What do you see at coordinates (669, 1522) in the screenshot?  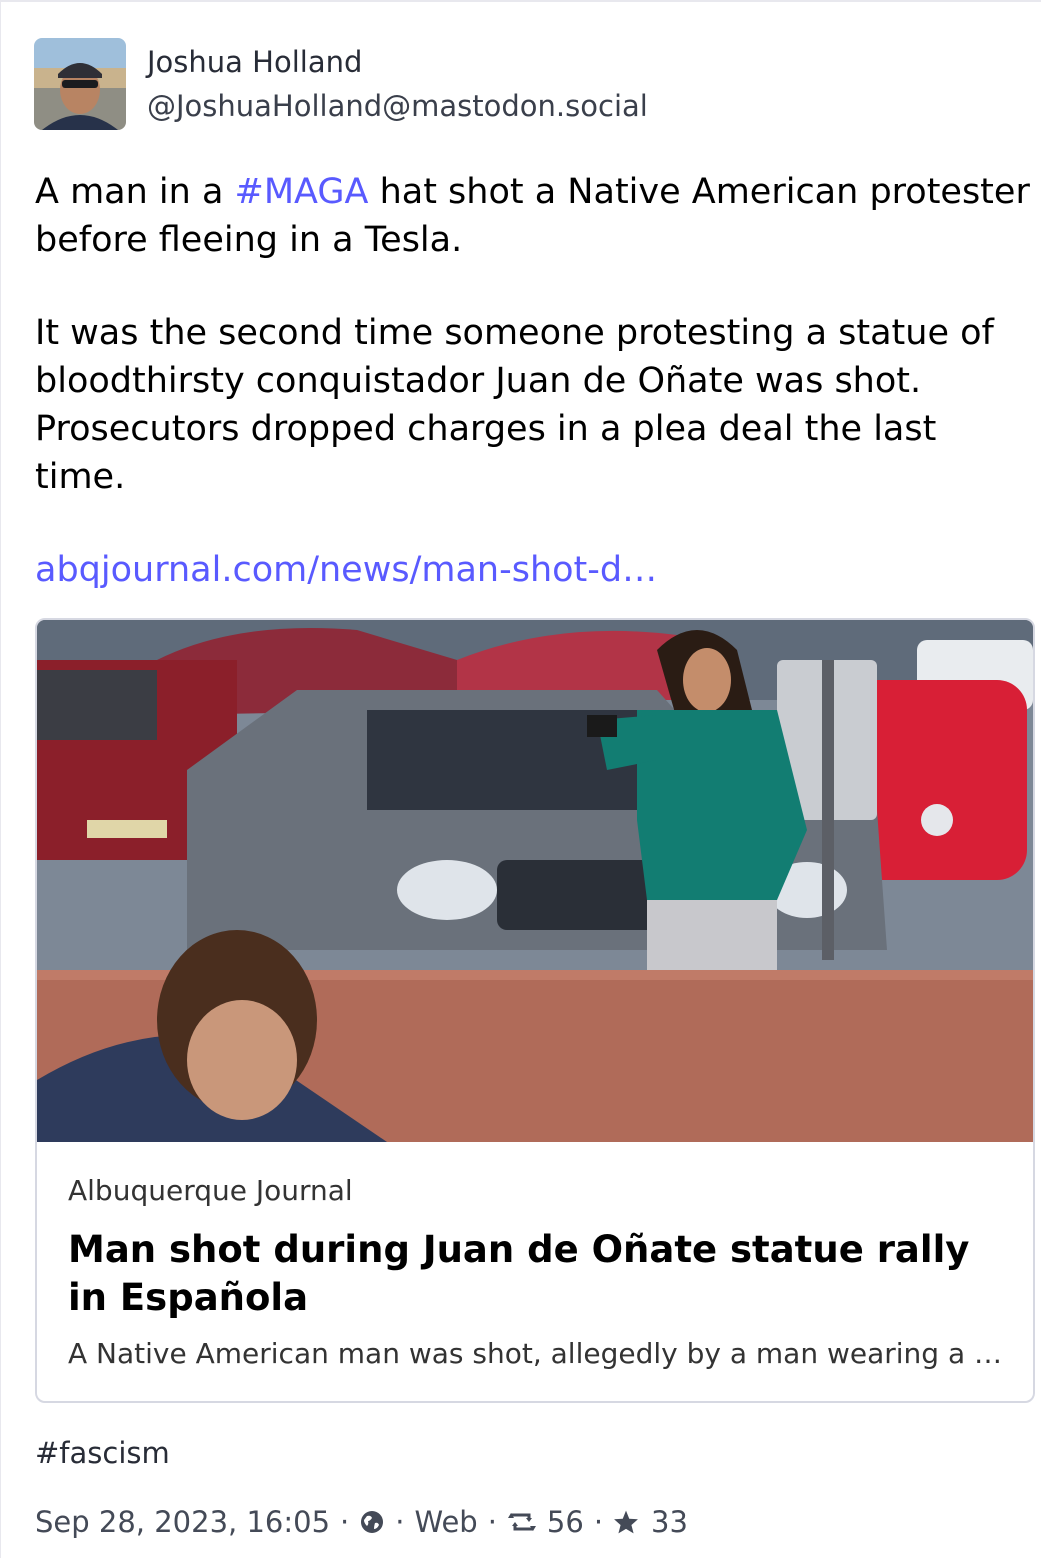 I see `favourite-count: 33` at bounding box center [669, 1522].